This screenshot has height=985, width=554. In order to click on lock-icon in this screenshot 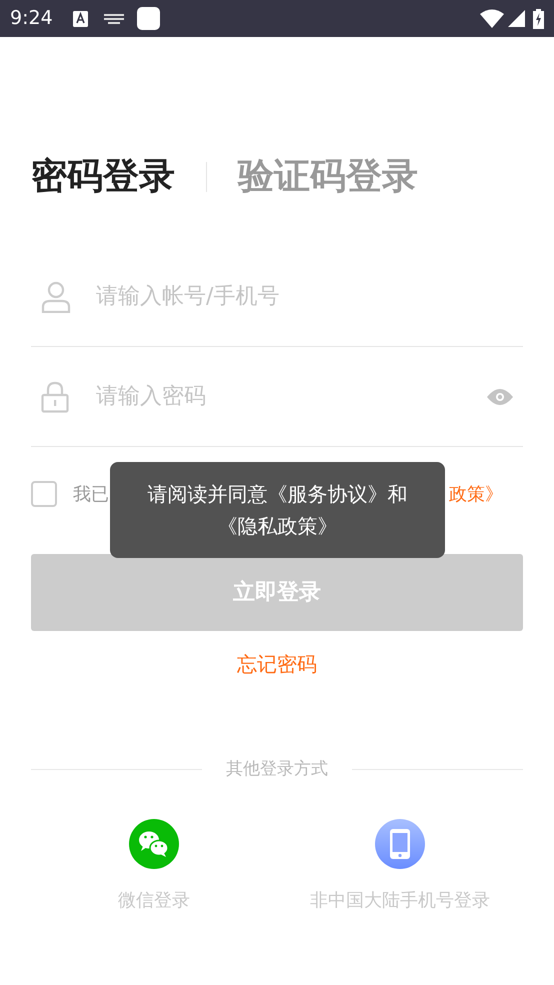, I will do `click(55, 396)`.